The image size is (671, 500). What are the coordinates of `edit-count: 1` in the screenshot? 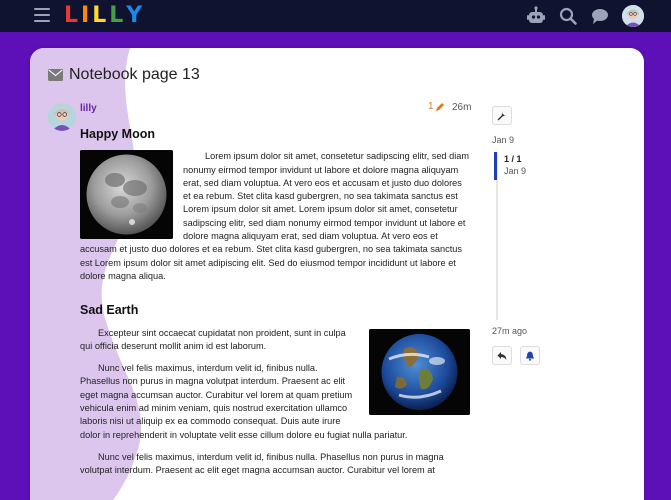 It's located at (431, 106).